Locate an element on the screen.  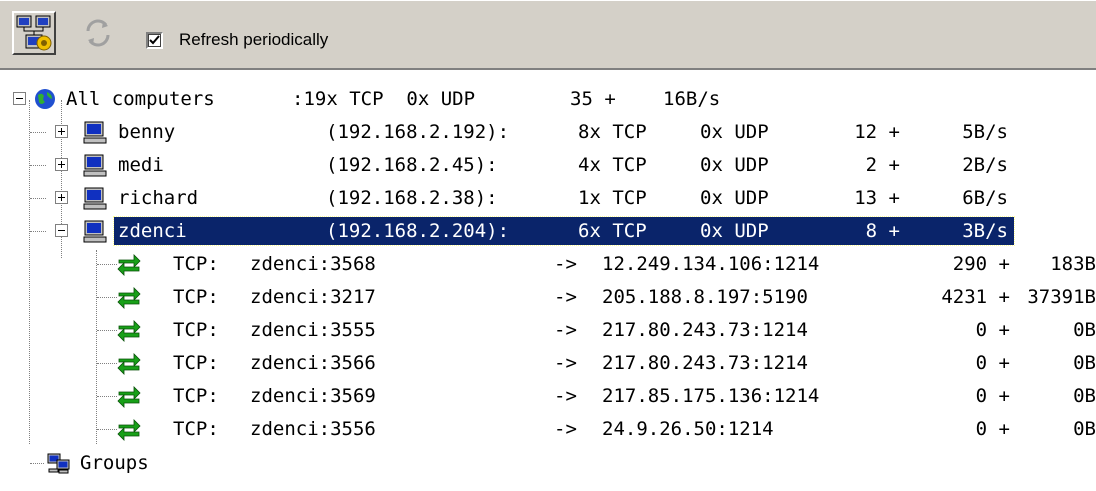
network-settings-button is located at coordinates (34, 33).